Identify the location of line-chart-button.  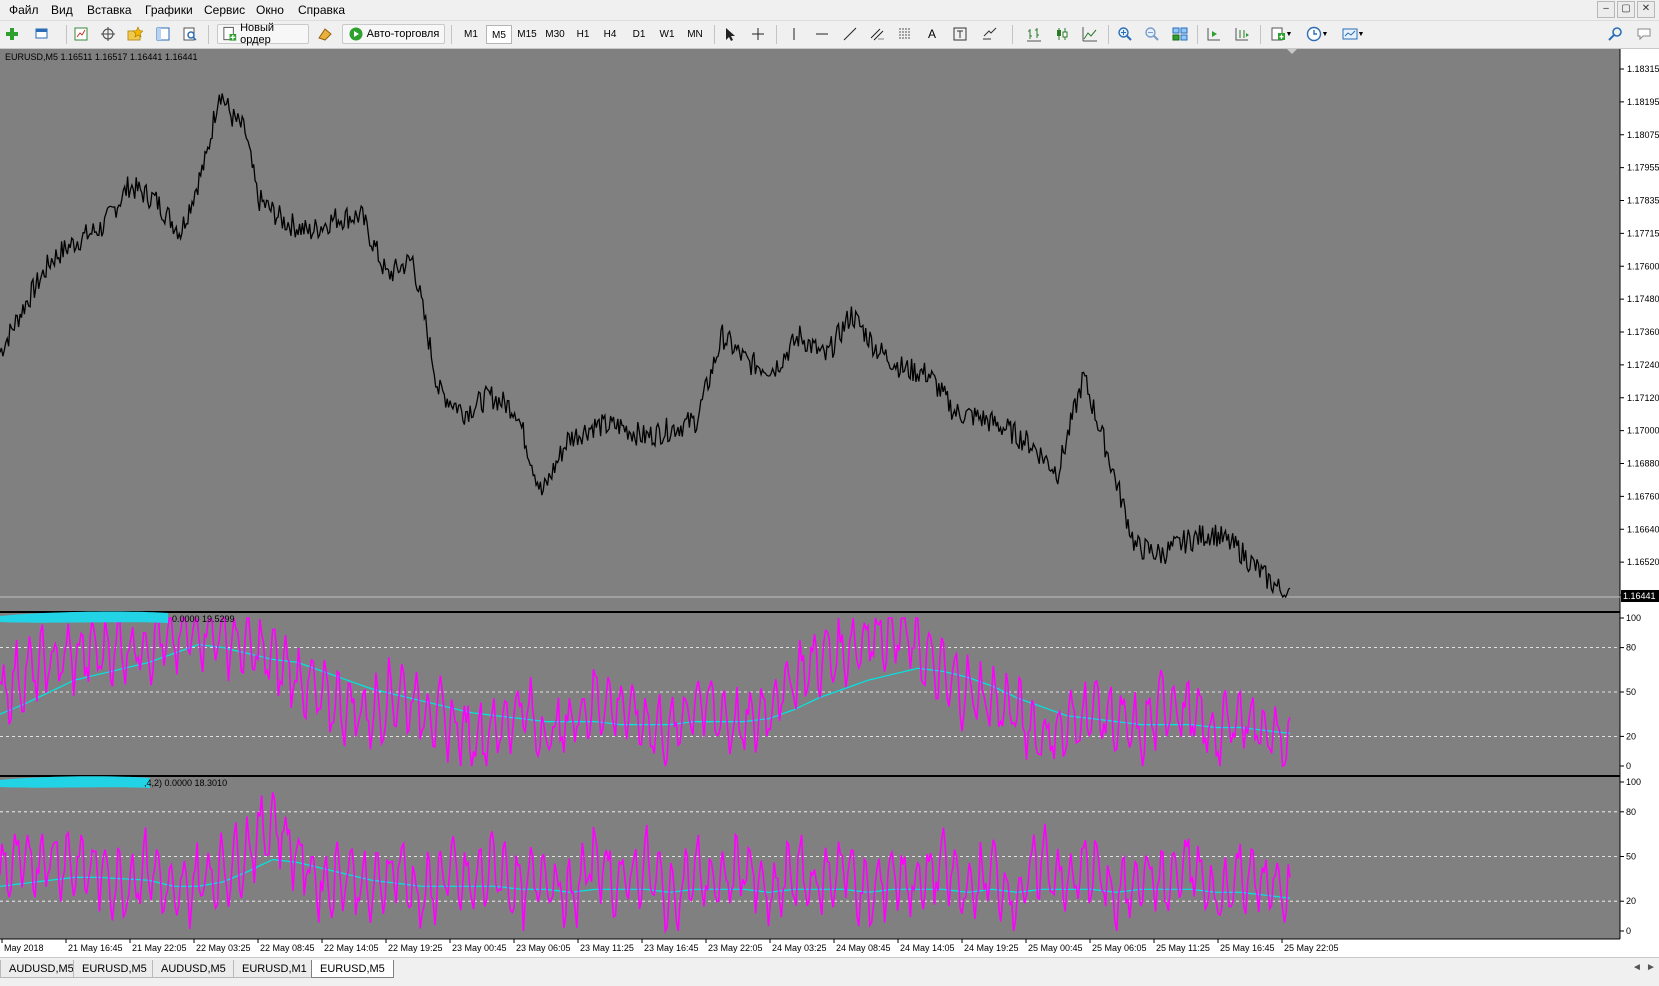
(1090, 34).